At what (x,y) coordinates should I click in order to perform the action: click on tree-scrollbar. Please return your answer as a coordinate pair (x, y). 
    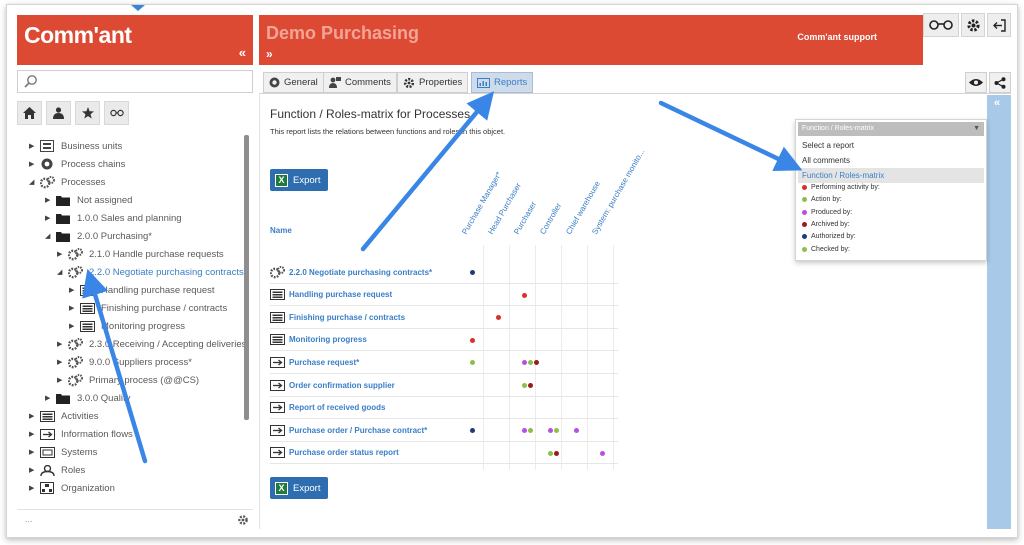
    Looking at the image, I should click on (246, 277).